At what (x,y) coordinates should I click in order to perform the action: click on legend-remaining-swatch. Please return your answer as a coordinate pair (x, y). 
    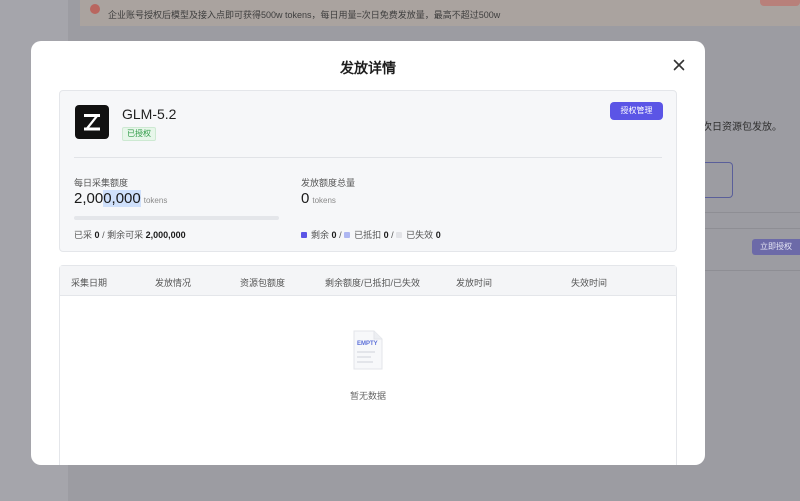
    Looking at the image, I should click on (304, 235).